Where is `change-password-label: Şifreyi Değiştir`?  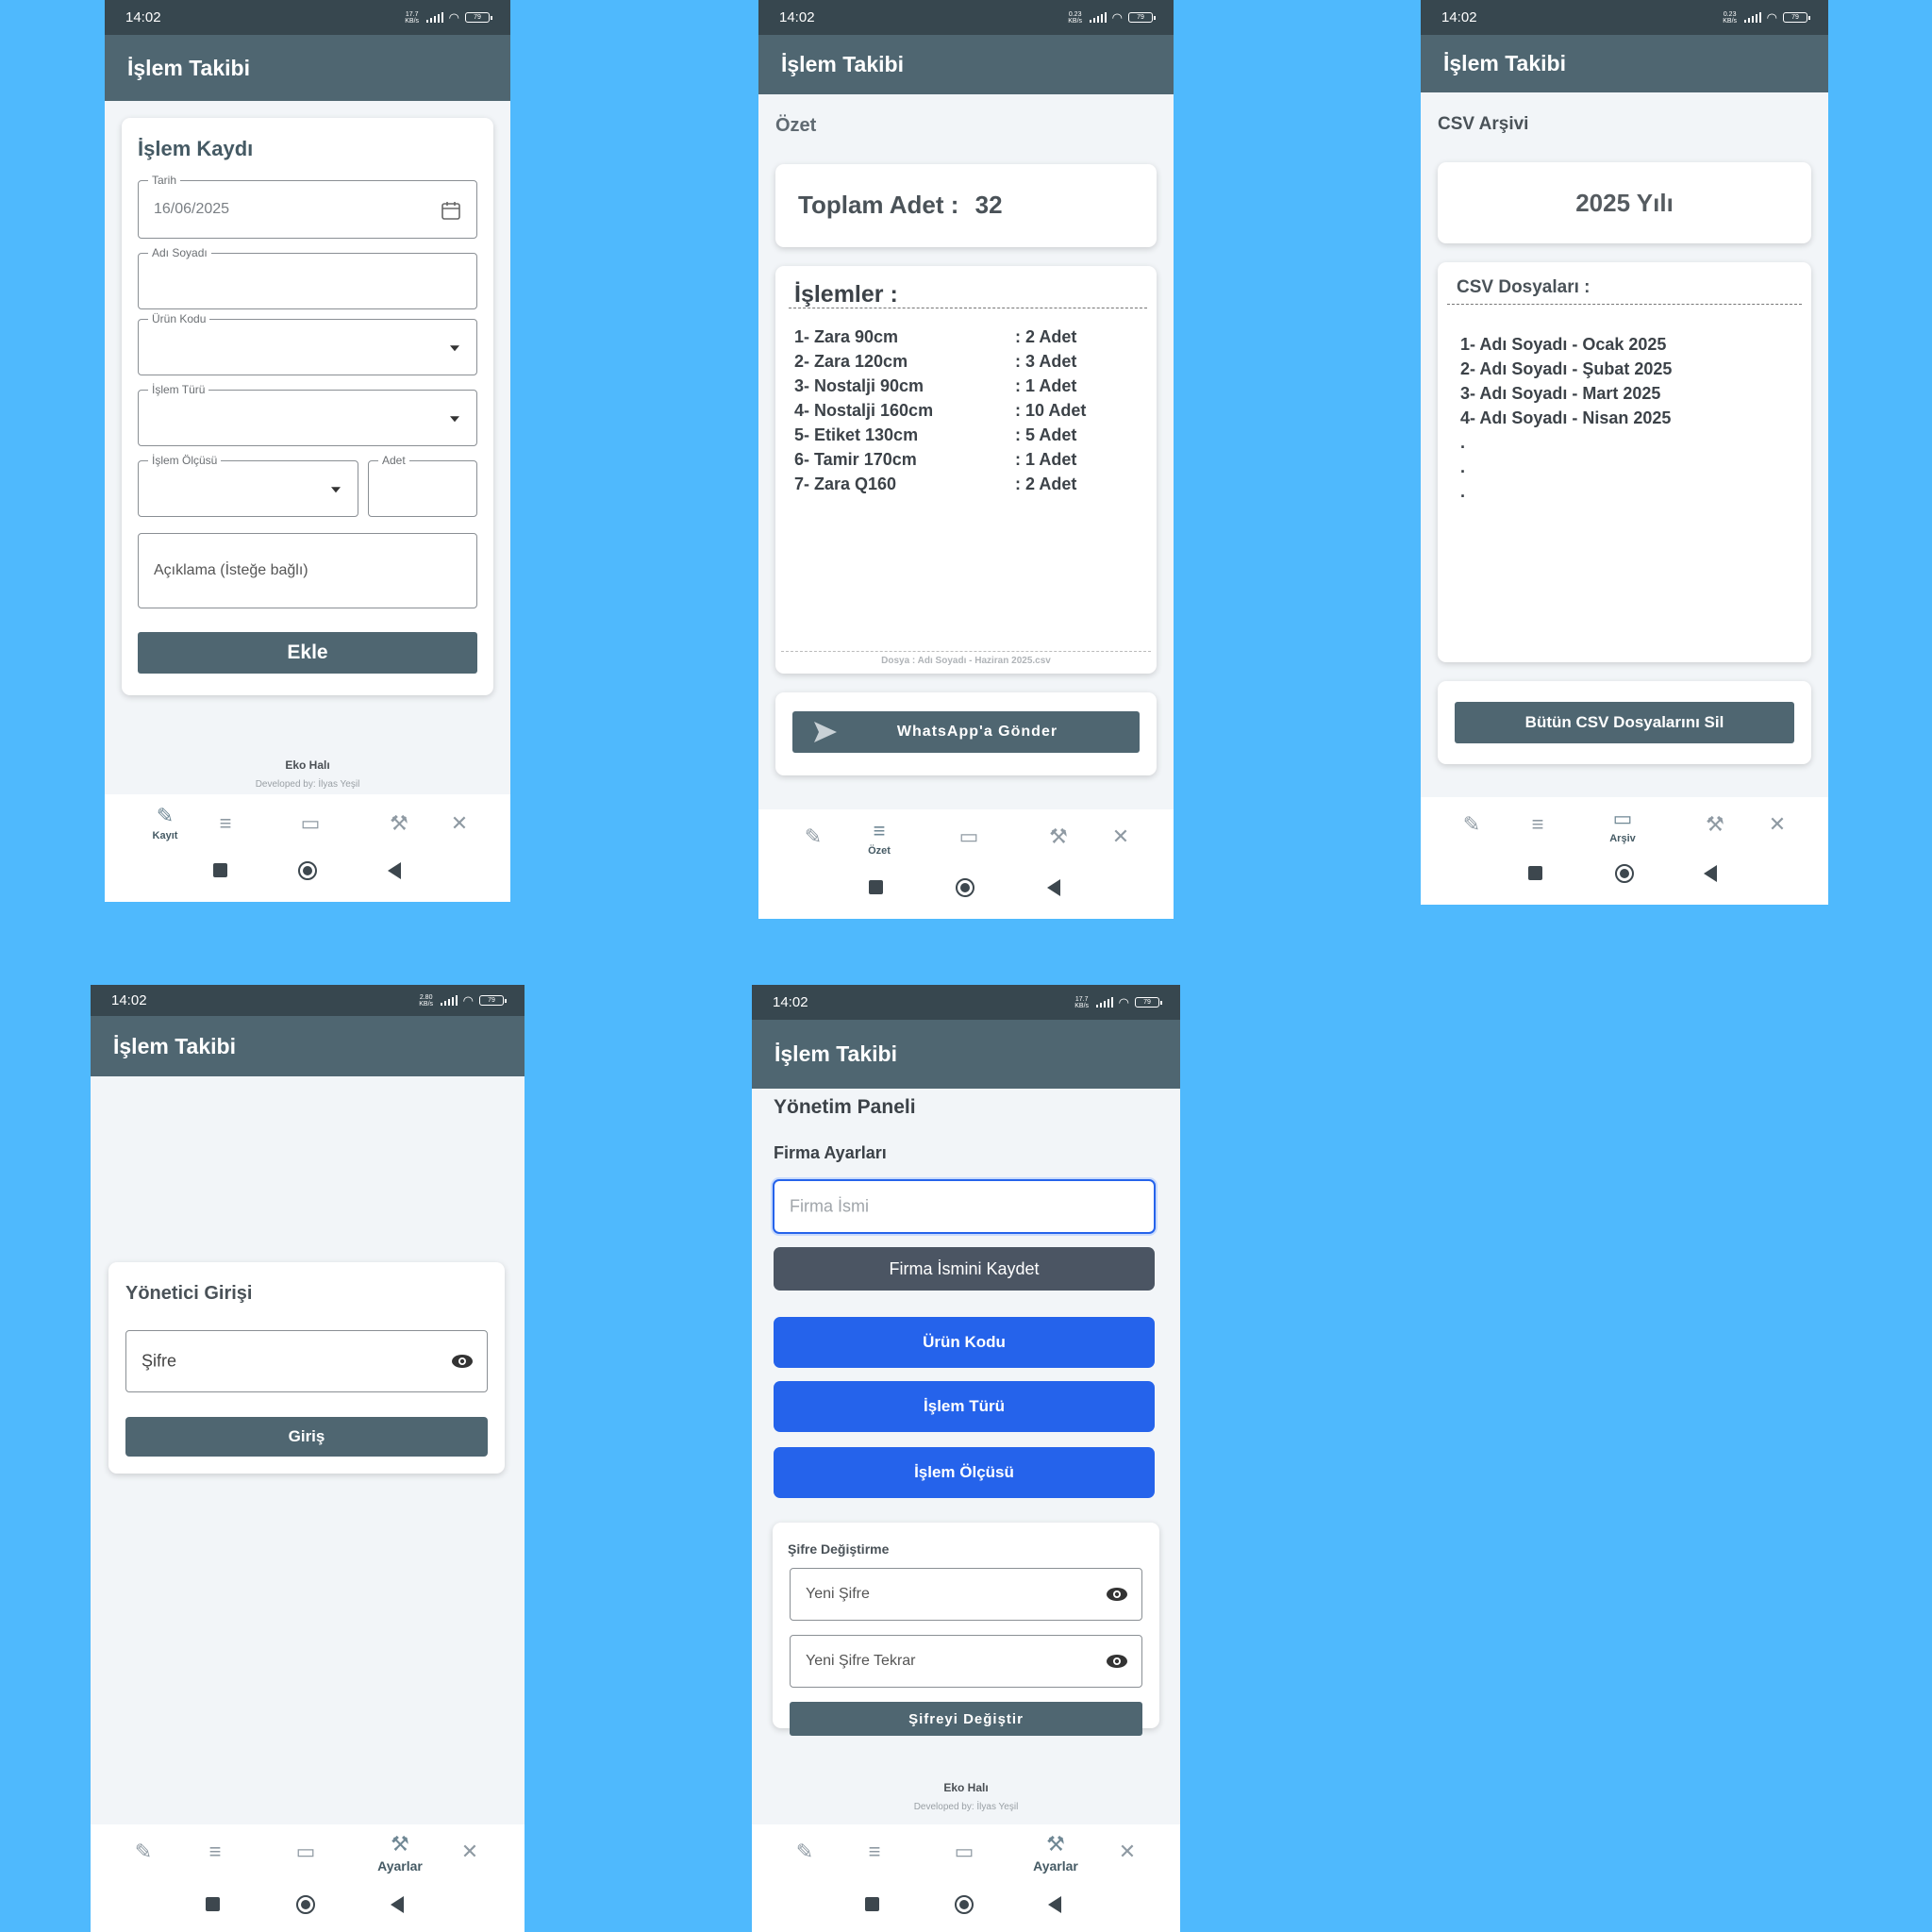
change-password-label: Şifreyi Değiştir is located at coordinates (966, 1719).